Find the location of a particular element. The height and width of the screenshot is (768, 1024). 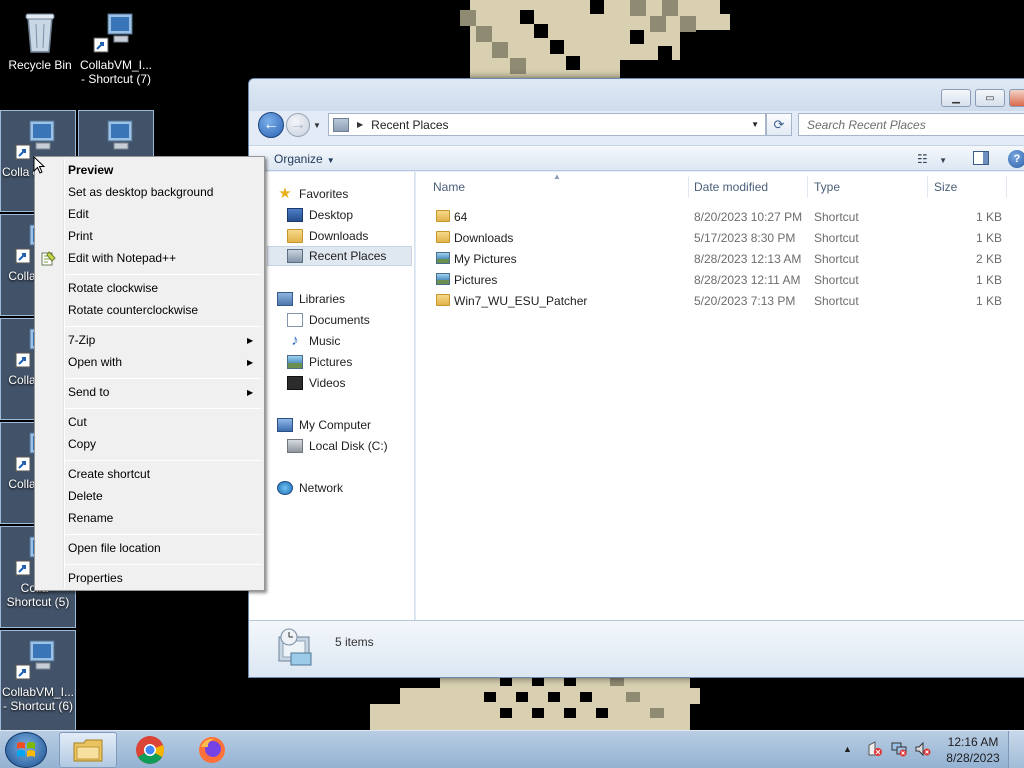

help-icon: ? is located at coordinates (1017, 159).